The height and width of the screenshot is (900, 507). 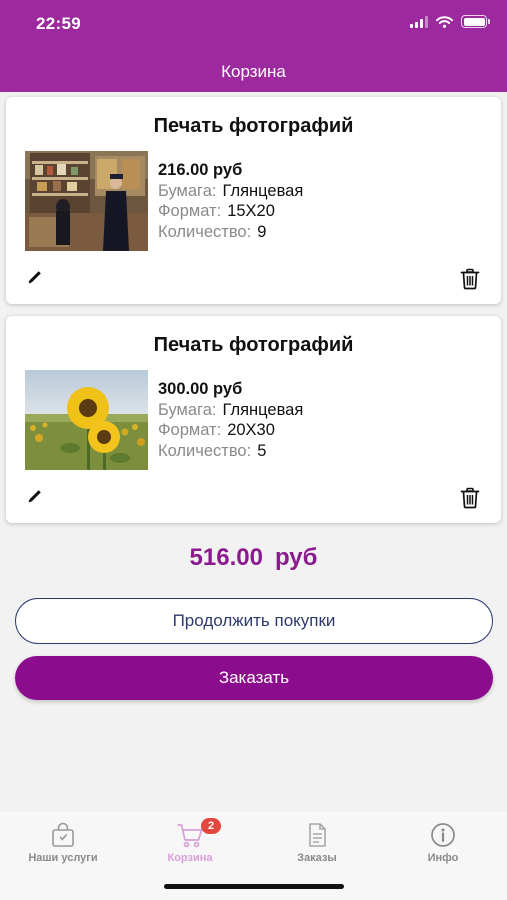 I want to click on cart-count-badge: 2, so click(x=211, y=826).